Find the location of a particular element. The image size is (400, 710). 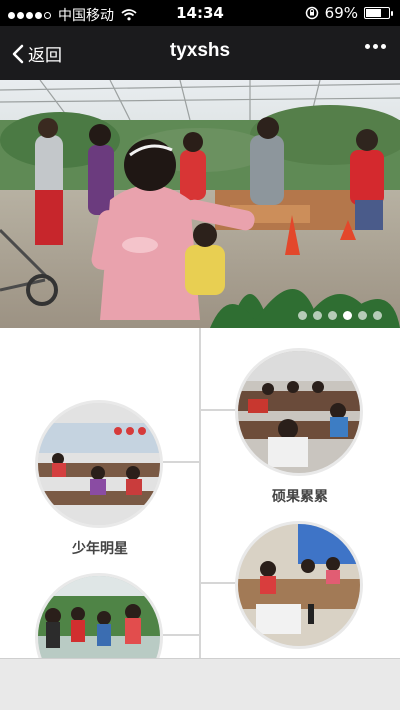

timeline-card: 少年明星 is located at coordinates (100, 479).